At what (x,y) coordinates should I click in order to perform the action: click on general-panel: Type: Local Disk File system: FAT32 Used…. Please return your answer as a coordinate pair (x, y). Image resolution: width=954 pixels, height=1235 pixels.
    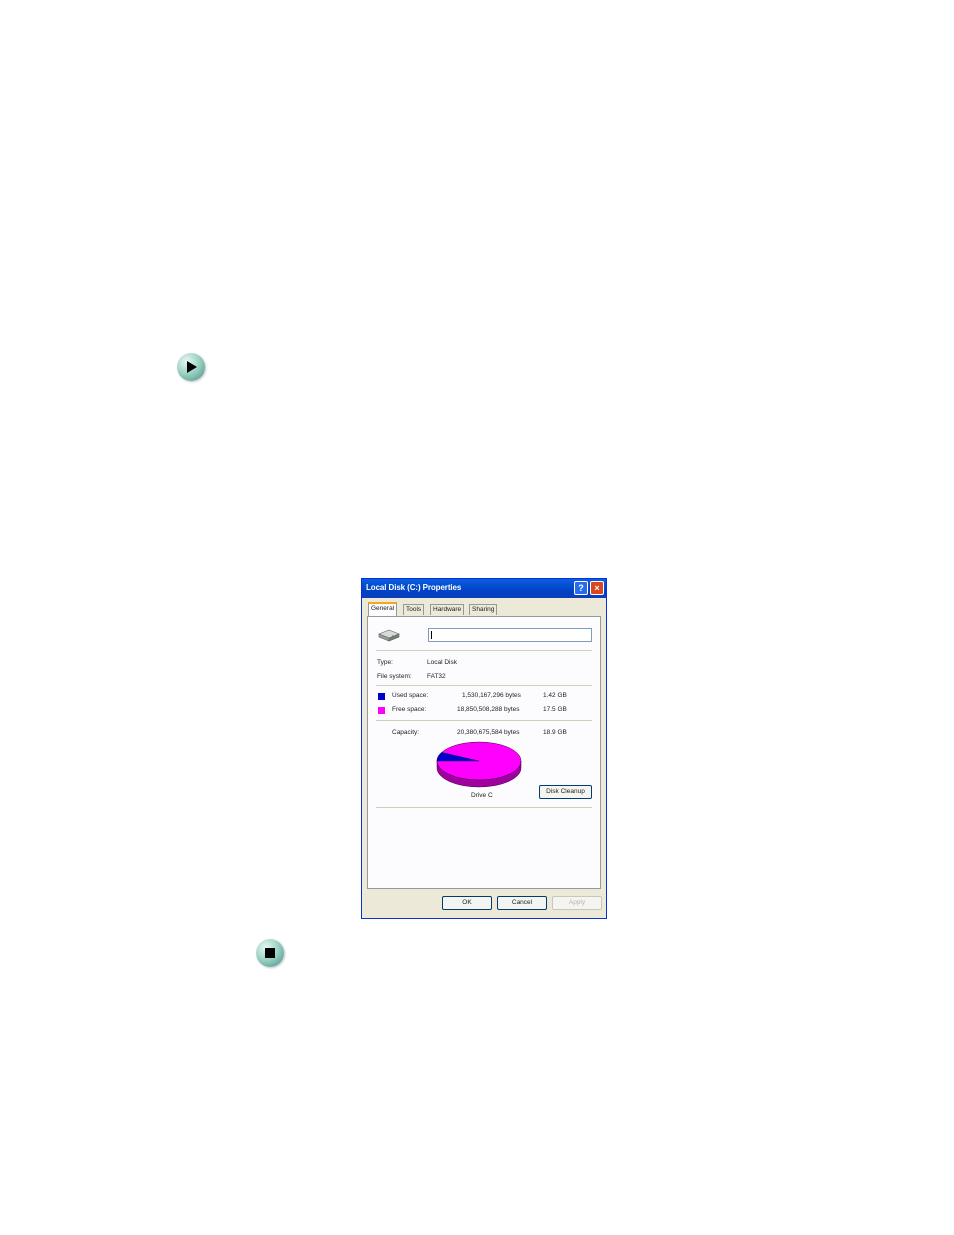
    Looking at the image, I should click on (484, 752).